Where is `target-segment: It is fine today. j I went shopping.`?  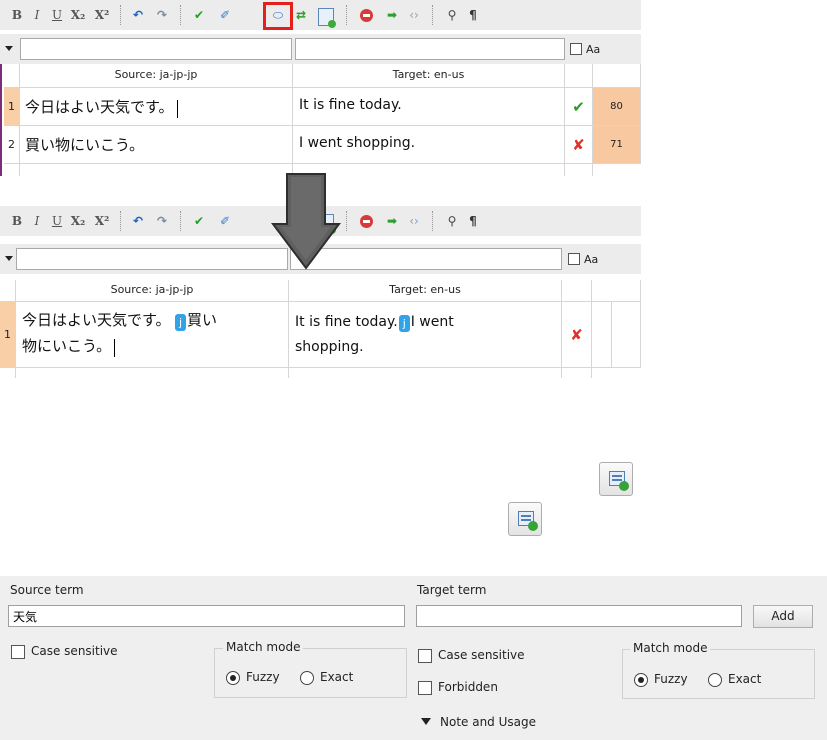
target-segment: It is fine today. j I went shopping. is located at coordinates (425, 335).